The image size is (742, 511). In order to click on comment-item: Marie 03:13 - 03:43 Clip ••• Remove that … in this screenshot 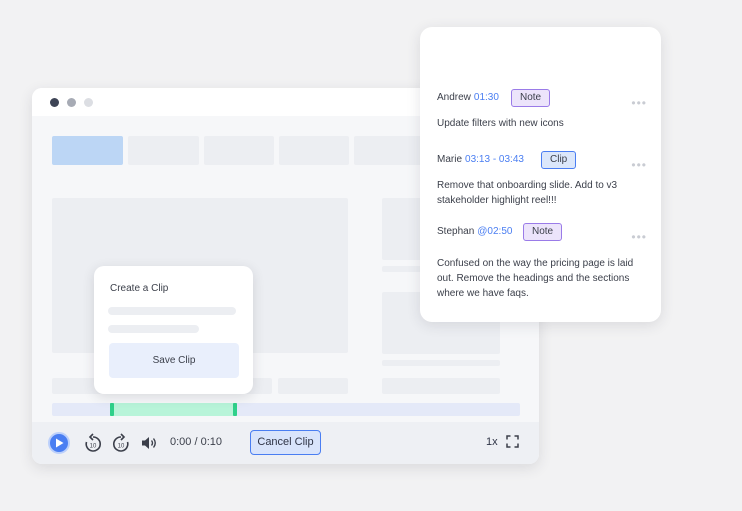, I will do `click(542, 179)`.